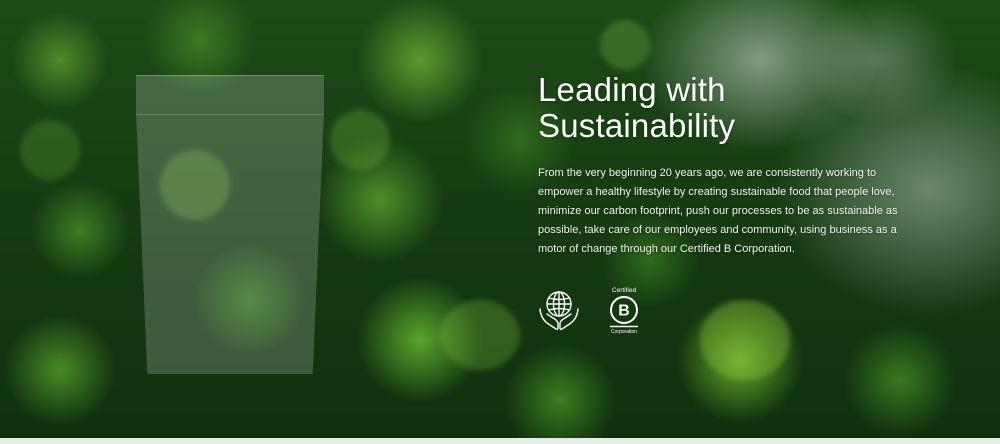 The image size is (1000, 444). Describe the element at coordinates (624, 290) in the screenshot. I see `bcorp-certified-label: Certified` at that location.